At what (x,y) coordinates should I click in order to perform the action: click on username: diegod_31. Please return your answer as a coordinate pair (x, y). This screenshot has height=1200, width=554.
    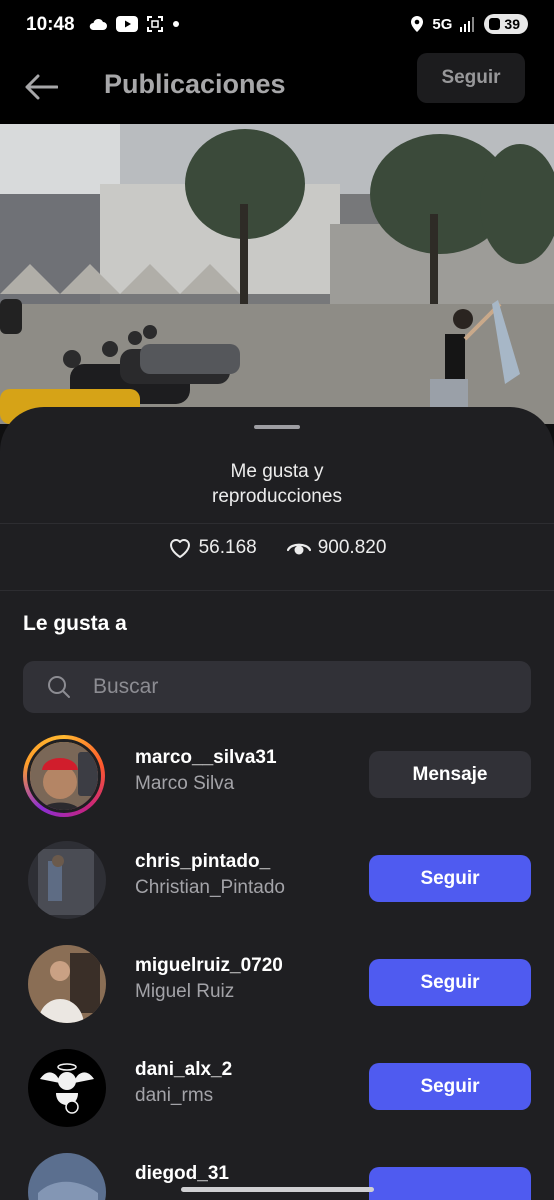
    Looking at the image, I should click on (182, 1174).